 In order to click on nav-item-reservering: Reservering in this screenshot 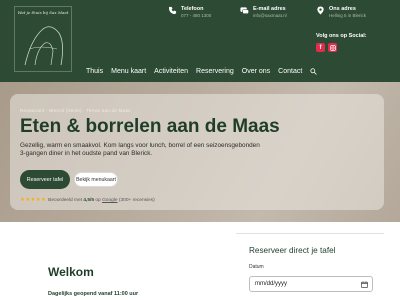, I will do `click(215, 71)`.